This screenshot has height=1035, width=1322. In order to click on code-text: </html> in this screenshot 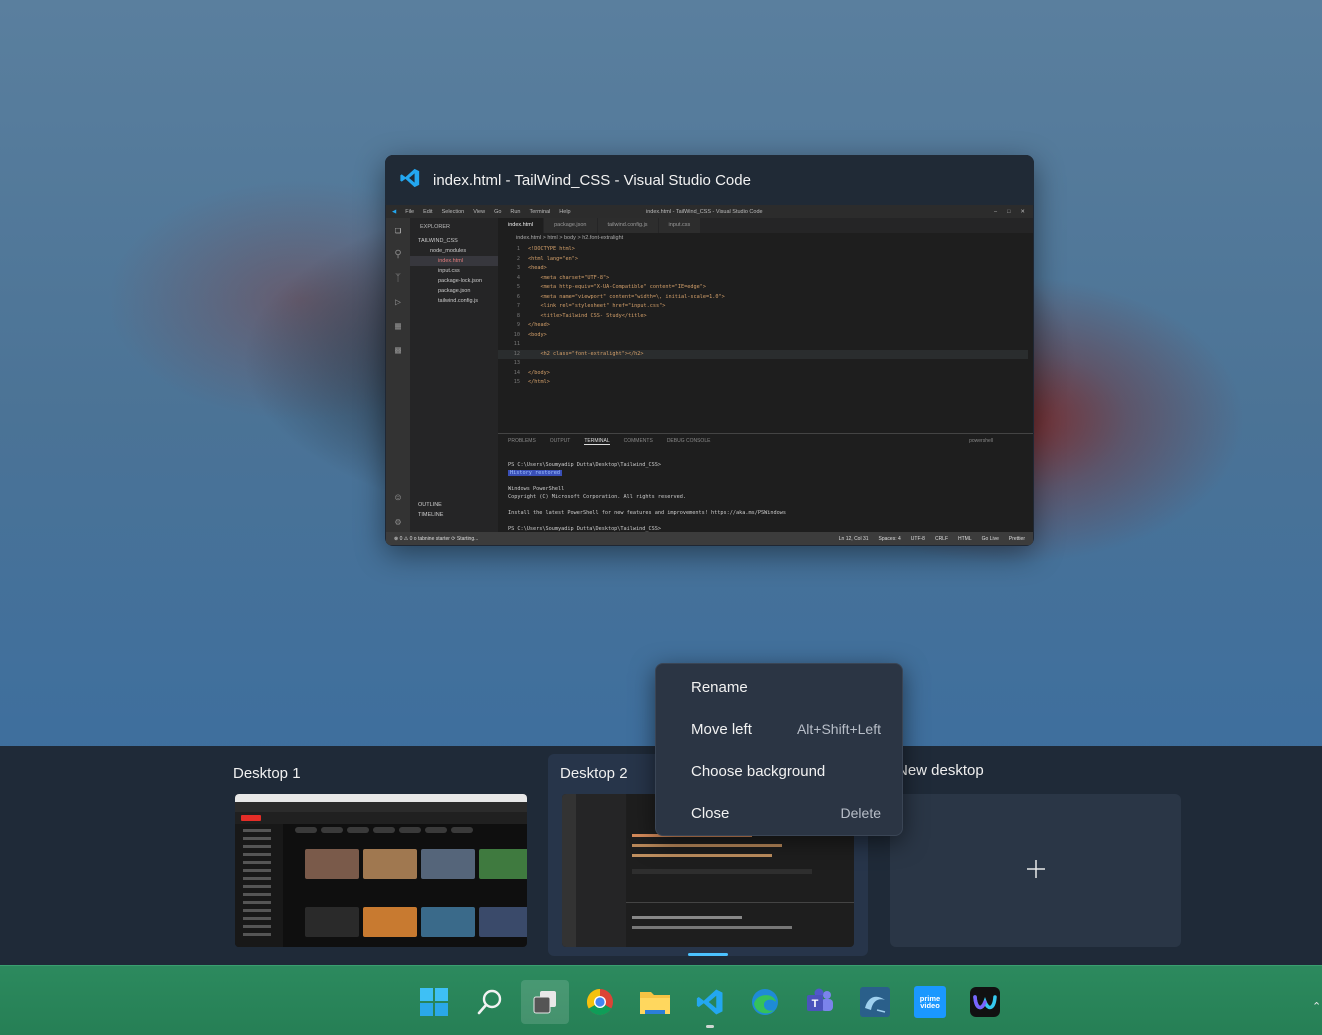, I will do `click(539, 382)`.